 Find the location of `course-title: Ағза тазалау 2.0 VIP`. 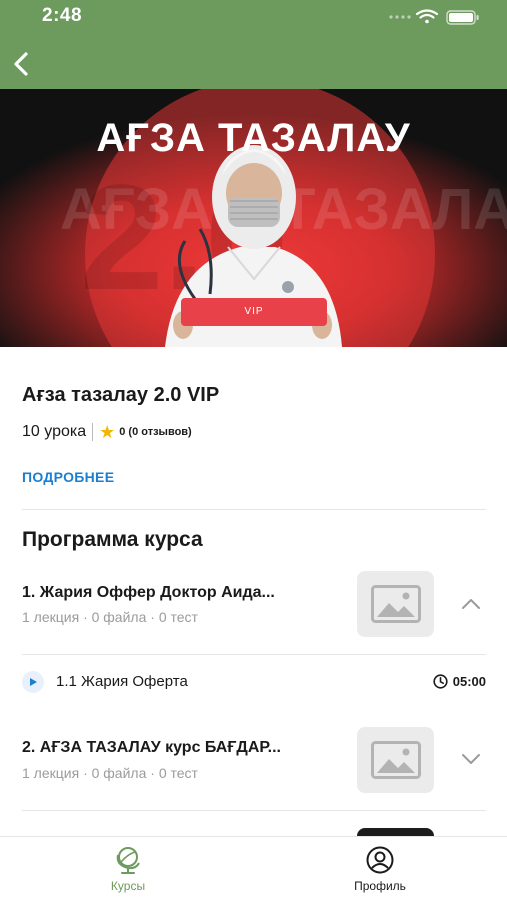

course-title: Ағза тазалау 2.0 VIP is located at coordinates (121, 395).